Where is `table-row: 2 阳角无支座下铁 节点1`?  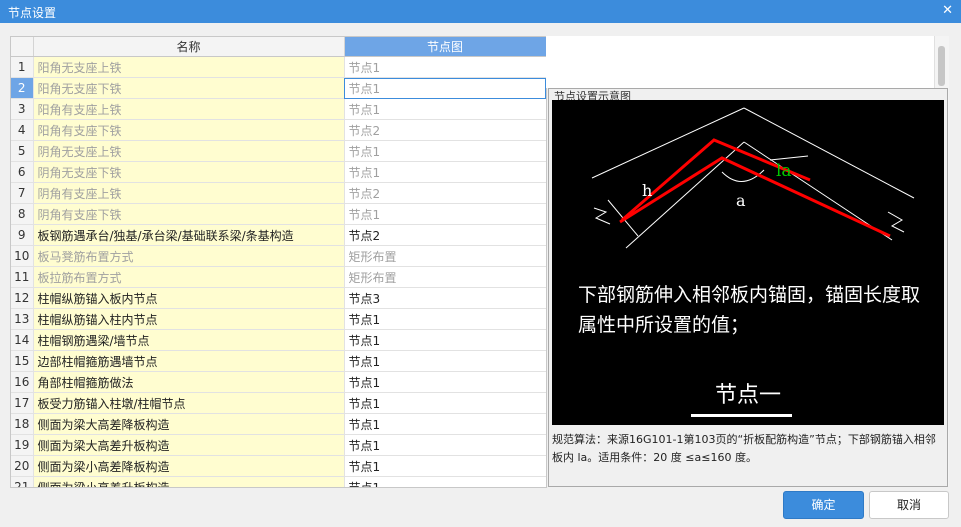
table-row: 2 阳角无支座下铁 节点1 is located at coordinates (278, 88).